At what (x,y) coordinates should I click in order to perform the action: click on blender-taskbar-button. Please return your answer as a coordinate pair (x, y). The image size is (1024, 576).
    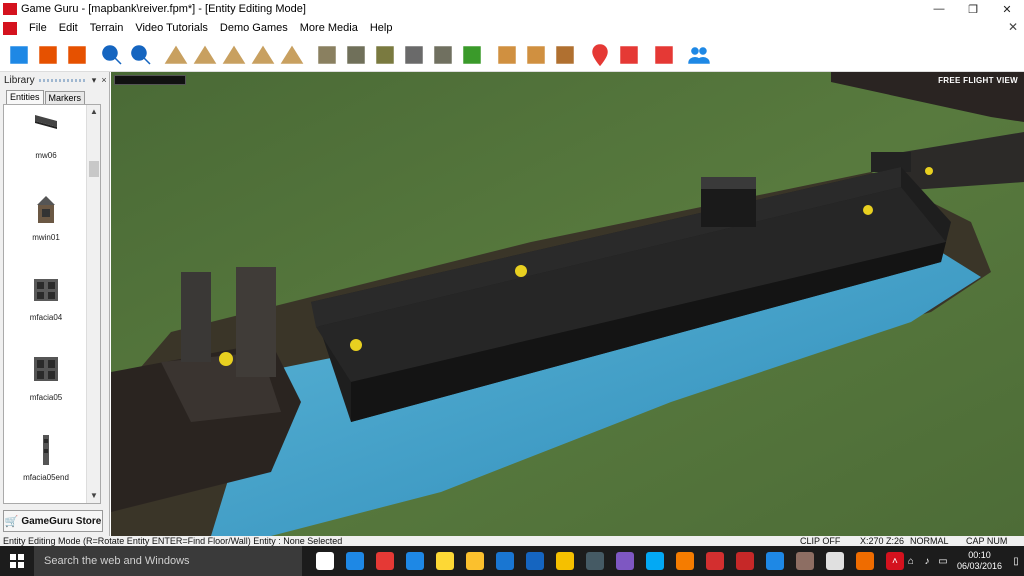
    Looking at the image, I should click on (865, 561).